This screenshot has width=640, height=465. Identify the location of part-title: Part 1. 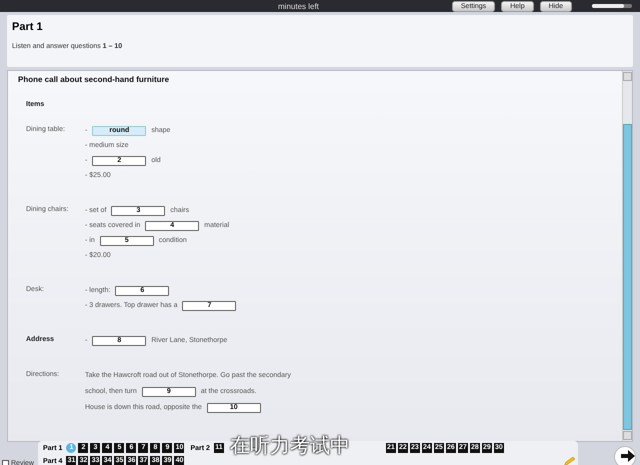
(28, 27).